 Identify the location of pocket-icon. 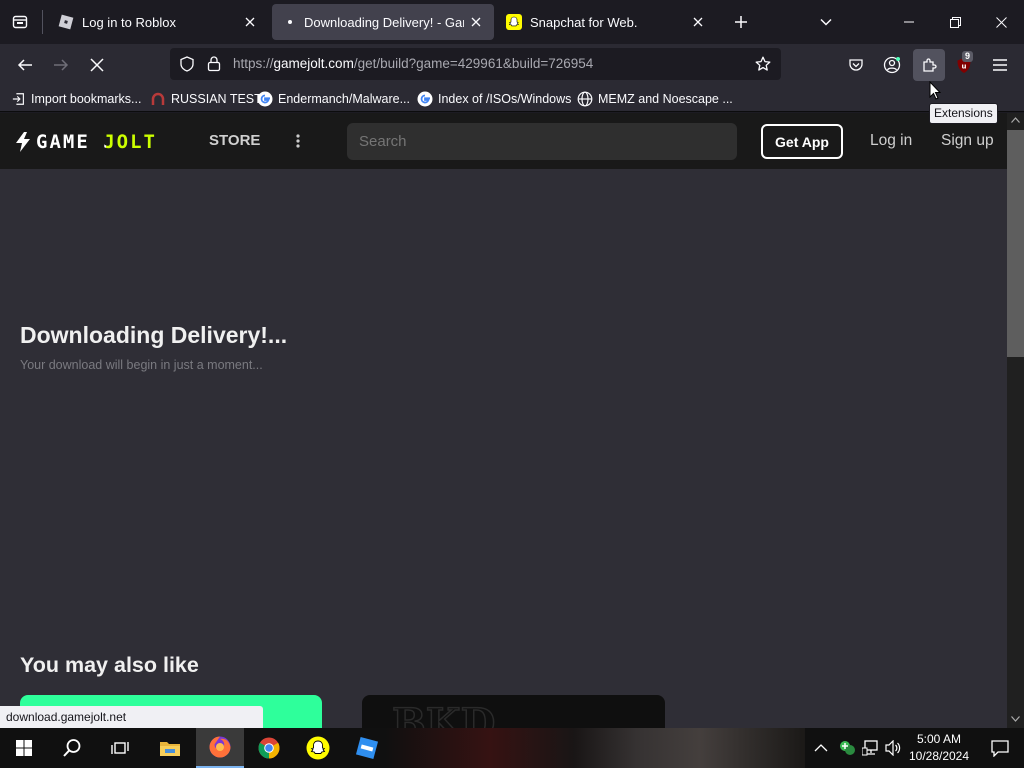
(856, 65).